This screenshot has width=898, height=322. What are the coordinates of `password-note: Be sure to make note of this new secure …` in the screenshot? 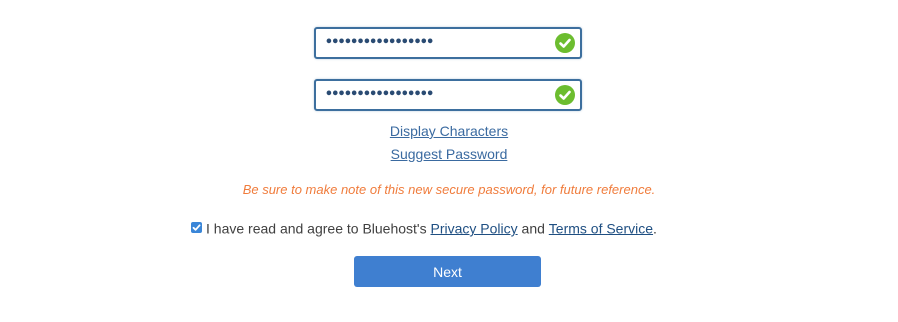 It's located at (449, 189).